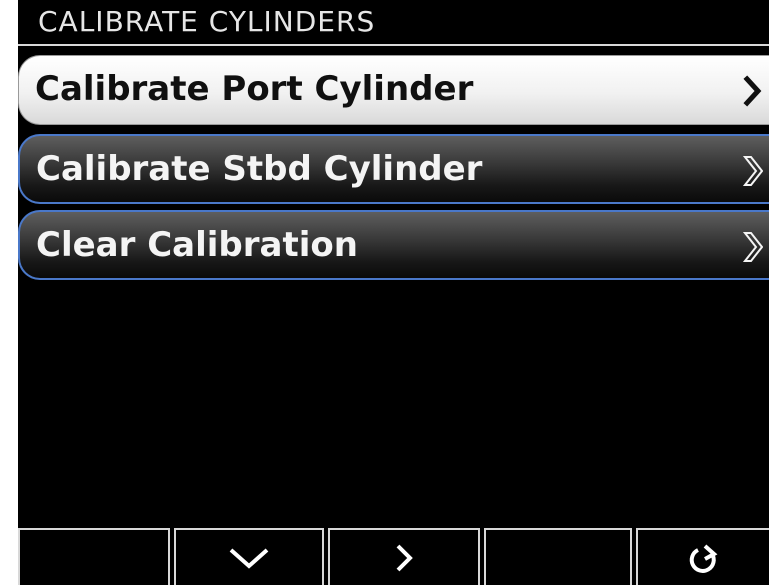 The height and width of the screenshot is (585, 769). What do you see at coordinates (207, 21) in the screenshot?
I see `page-title: CALIBRATE CYLINDERS` at bounding box center [207, 21].